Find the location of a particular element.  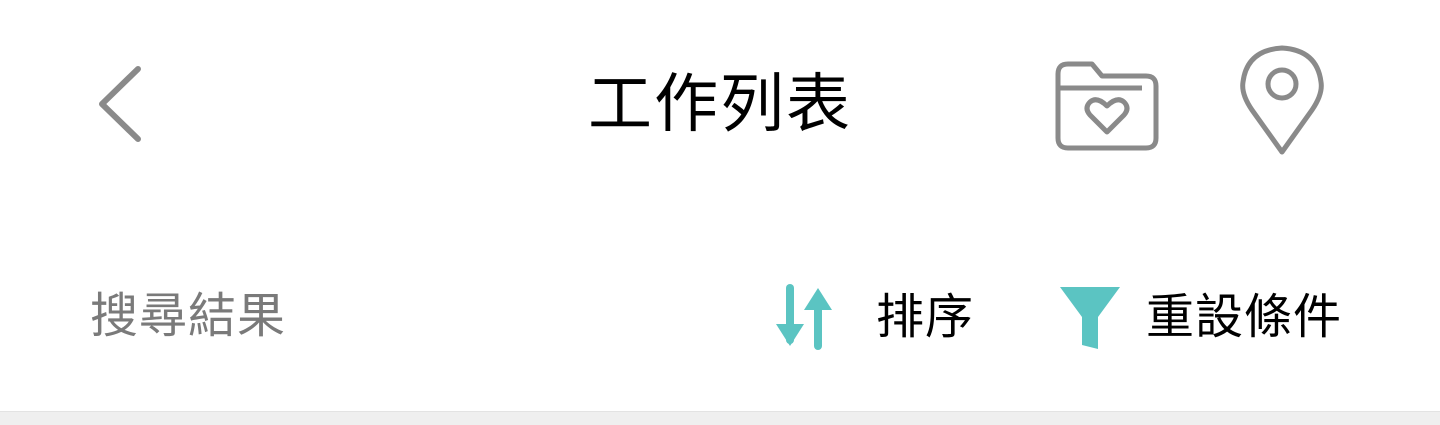

location-pin-icon is located at coordinates (1282, 102).